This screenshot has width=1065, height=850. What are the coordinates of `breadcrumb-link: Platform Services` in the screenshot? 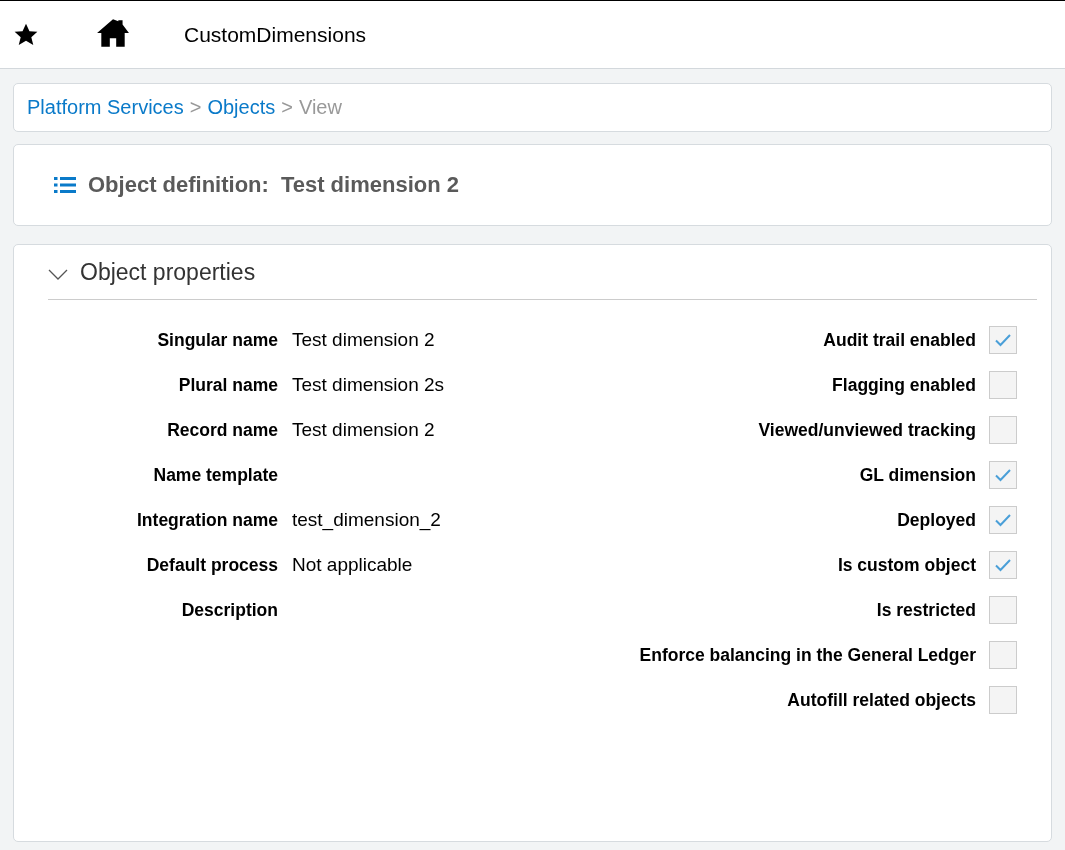 It's located at (105, 107).